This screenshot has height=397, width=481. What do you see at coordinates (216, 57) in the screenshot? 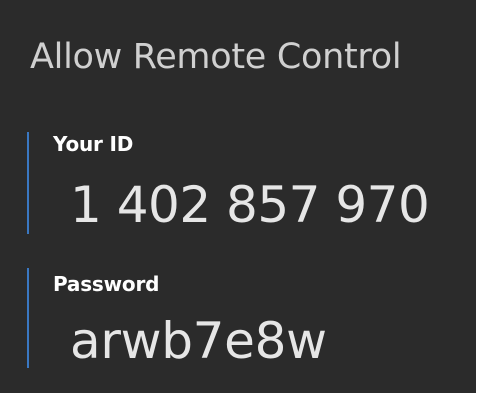
I see `panel-title: Allow Remote Control` at bounding box center [216, 57].